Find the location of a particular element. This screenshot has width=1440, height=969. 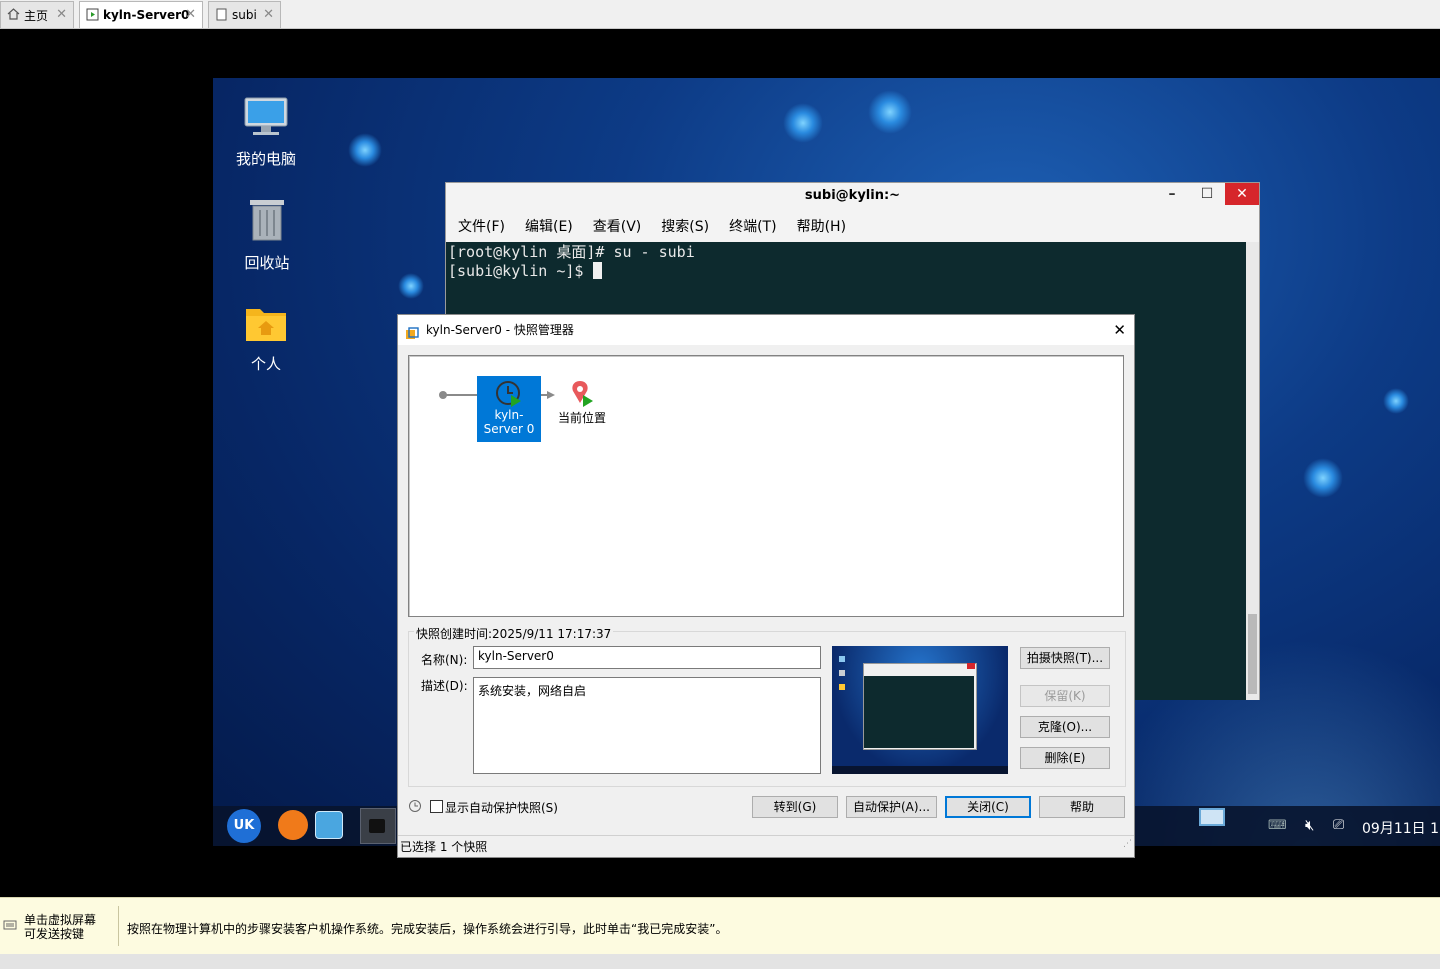

keyboard-hint-icon is located at coordinates (10, 925).